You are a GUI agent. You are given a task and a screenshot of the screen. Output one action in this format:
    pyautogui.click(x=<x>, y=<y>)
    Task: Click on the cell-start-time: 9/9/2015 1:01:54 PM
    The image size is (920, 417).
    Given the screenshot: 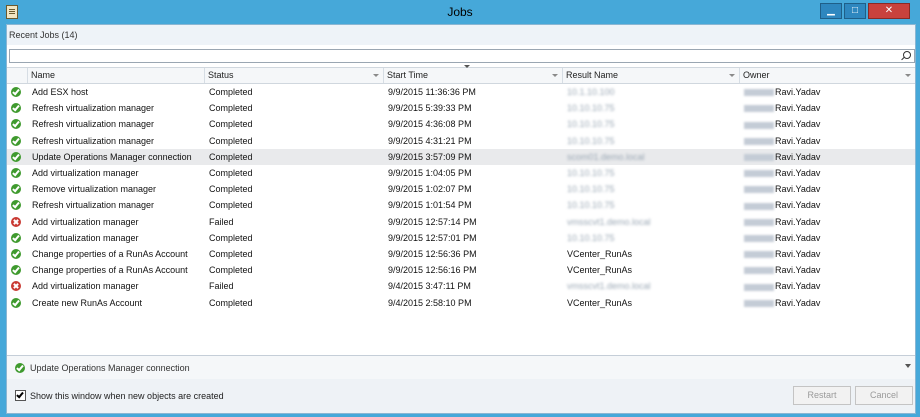 What is the action you would take?
    pyautogui.click(x=430, y=205)
    